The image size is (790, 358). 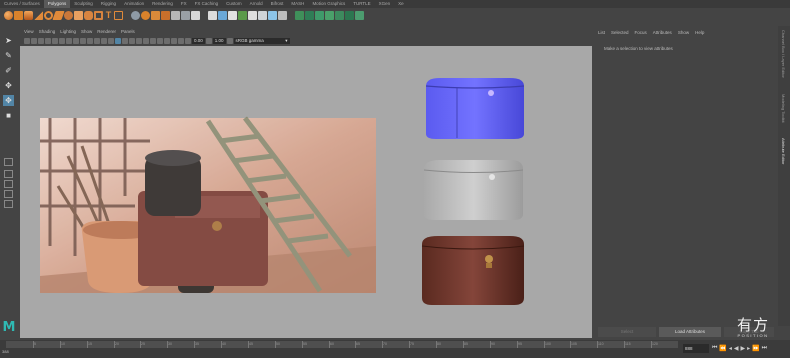 I want to click on shelf-tab-motion-graphics: Motion Graphics, so click(x=328, y=4).